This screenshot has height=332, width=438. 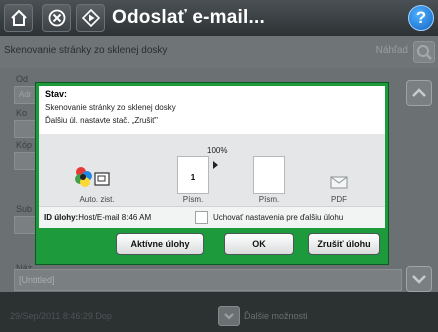 What do you see at coordinates (391, 50) in the screenshot?
I see `preview-label: Náhľad` at bounding box center [391, 50].